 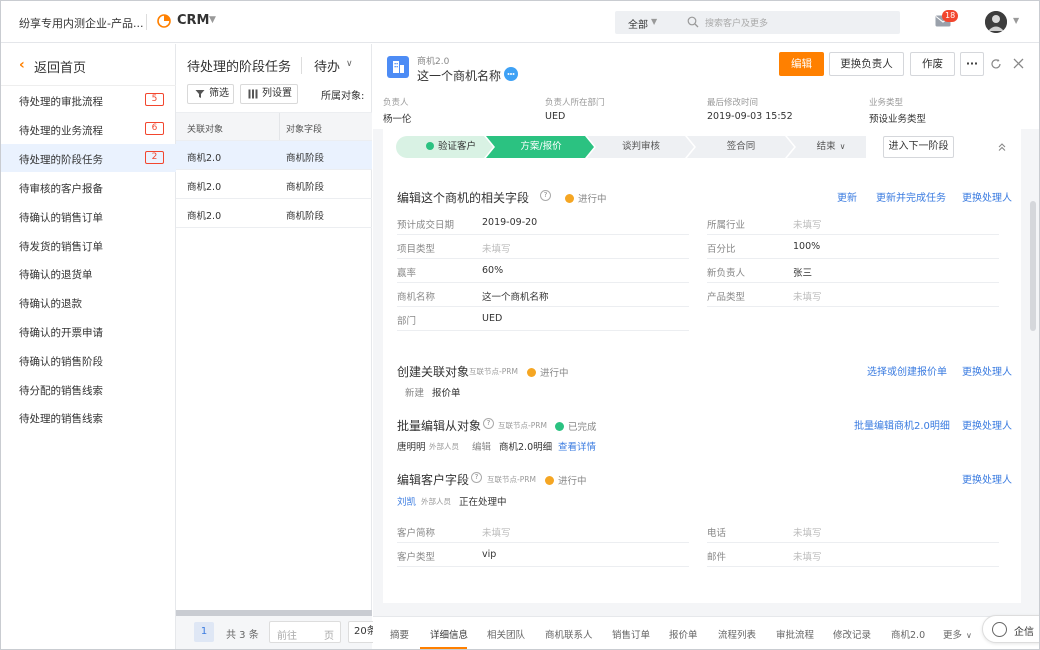 What do you see at coordinates (801, 64) in the screenshot?
I see `edit-button: 编辑` at bounding box center [801, 64].